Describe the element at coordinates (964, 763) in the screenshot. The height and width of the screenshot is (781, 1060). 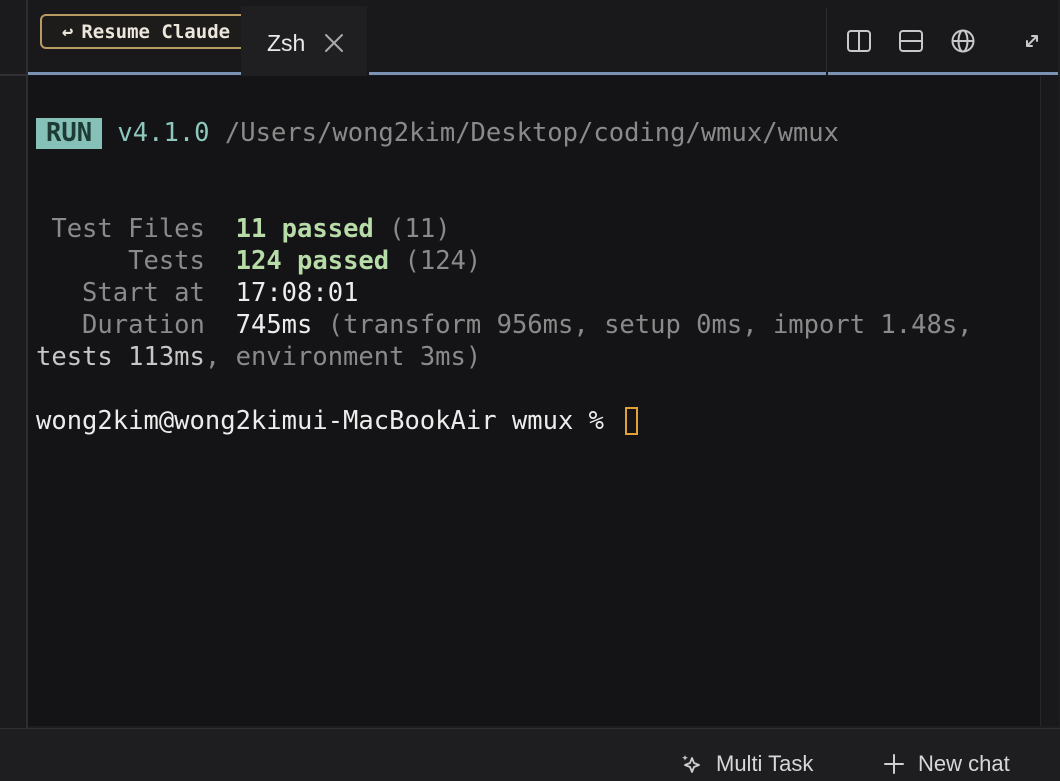
I see `new-chat-label: New chat` at that location.